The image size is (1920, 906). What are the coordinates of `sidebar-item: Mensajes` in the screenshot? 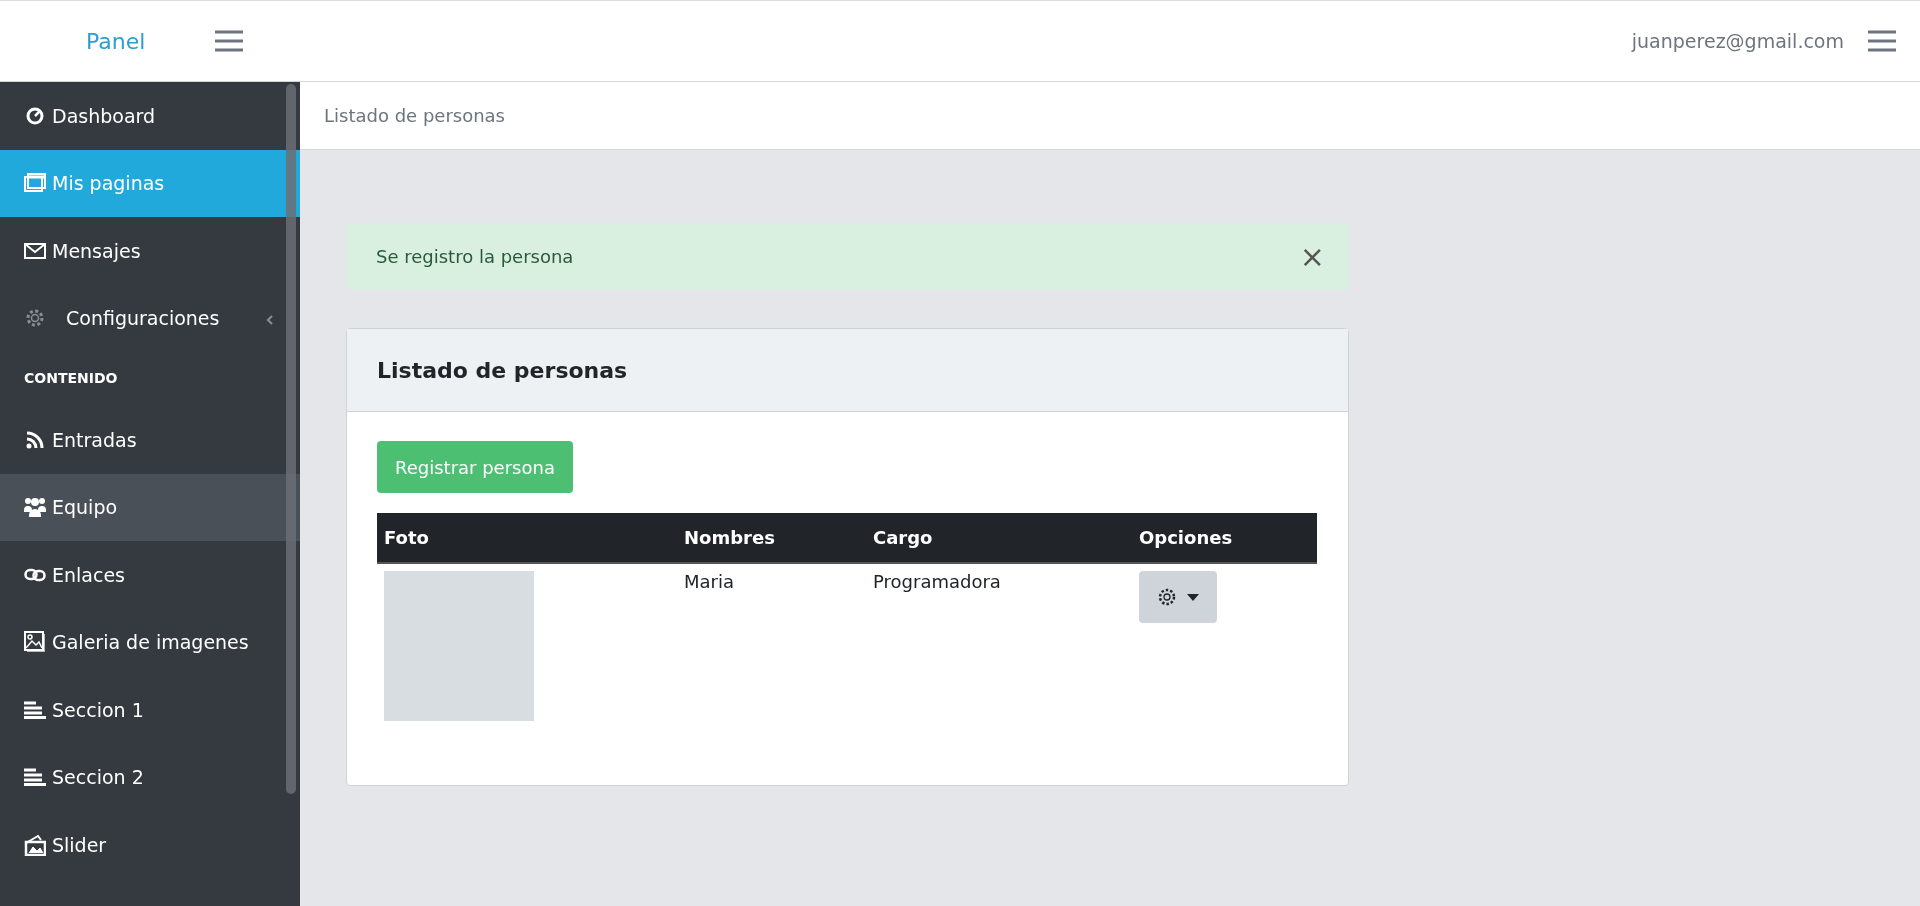 It's located at (150, 251).